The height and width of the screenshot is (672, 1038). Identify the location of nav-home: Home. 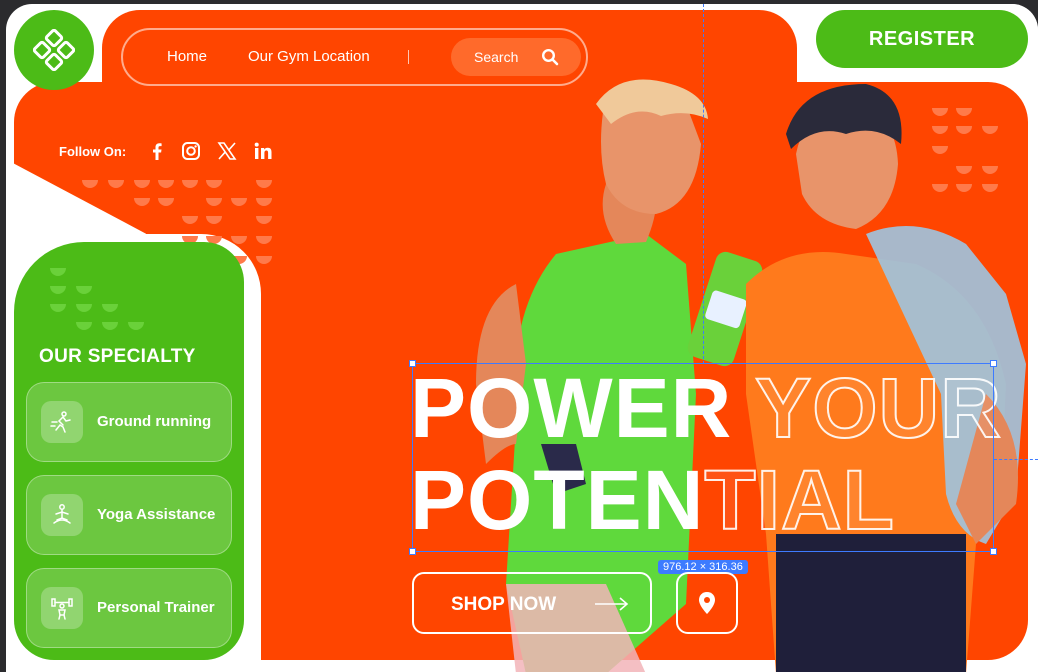
(187, 56).